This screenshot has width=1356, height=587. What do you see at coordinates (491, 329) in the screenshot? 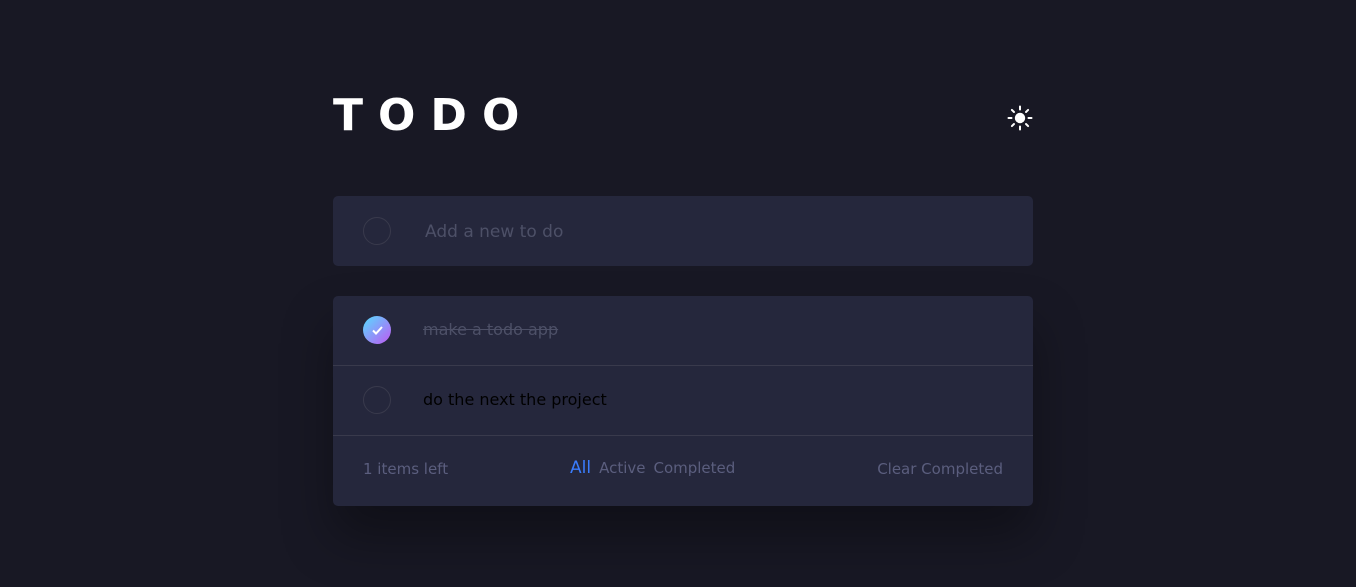
I see `todo-text: make a todo app` at bounding box center [491, 329].